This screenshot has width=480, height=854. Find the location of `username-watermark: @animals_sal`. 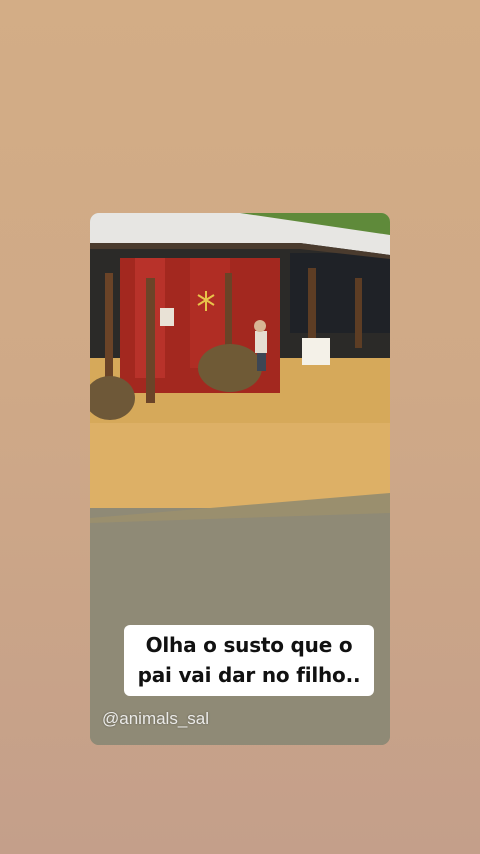

username-watermark: @animals_sal is located at coordinates (156, 718).